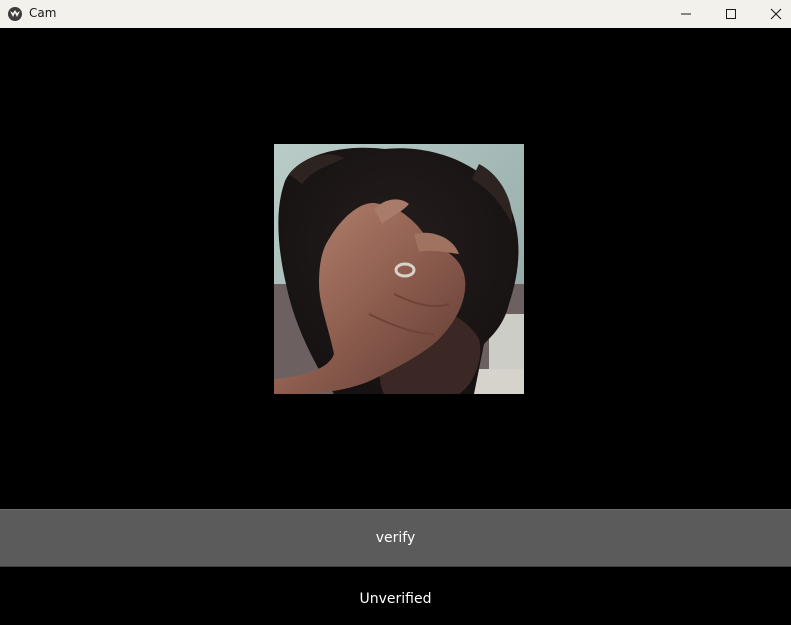 This screenshot has height=625, width=791. What do you see at coordinates (43, 13) in the screenshot?
I see `window-title: Cam` at bounding box center [43, 13].